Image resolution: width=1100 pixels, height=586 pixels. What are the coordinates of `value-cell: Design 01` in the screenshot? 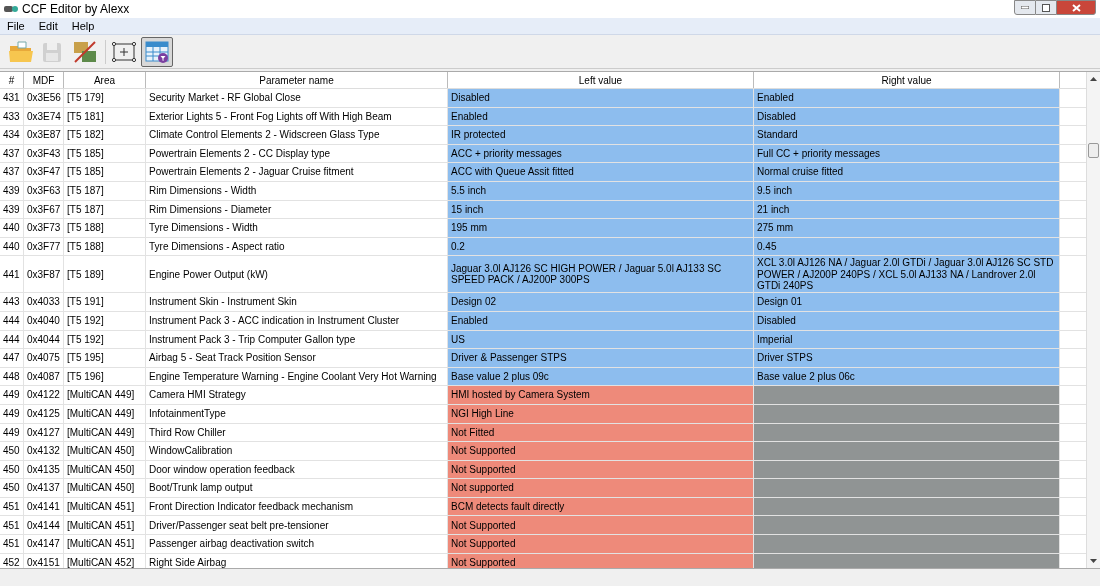 It's located at (907, 302).